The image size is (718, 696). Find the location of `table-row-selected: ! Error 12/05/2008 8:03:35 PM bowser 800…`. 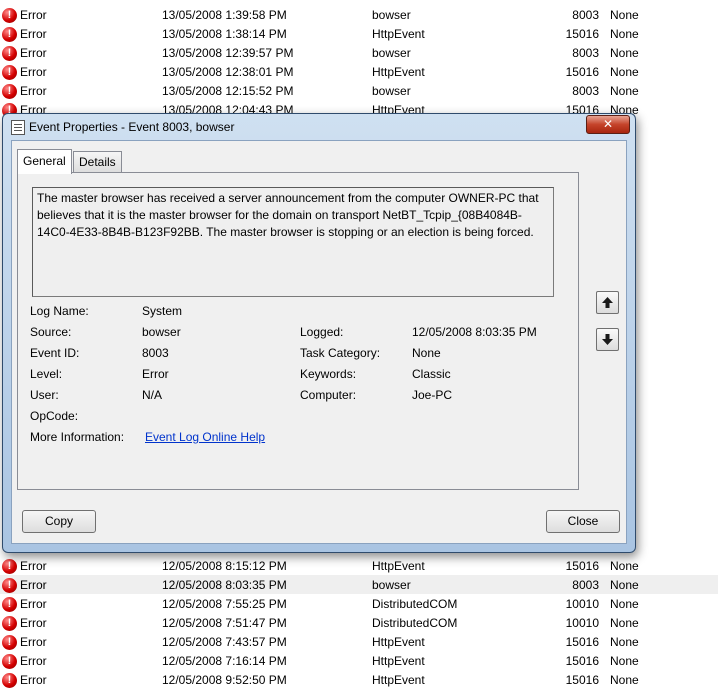

table-row-selected: ! Error 12/05/2008 8:03:35 PM bowser 800… is located at coordinates (359, 584).